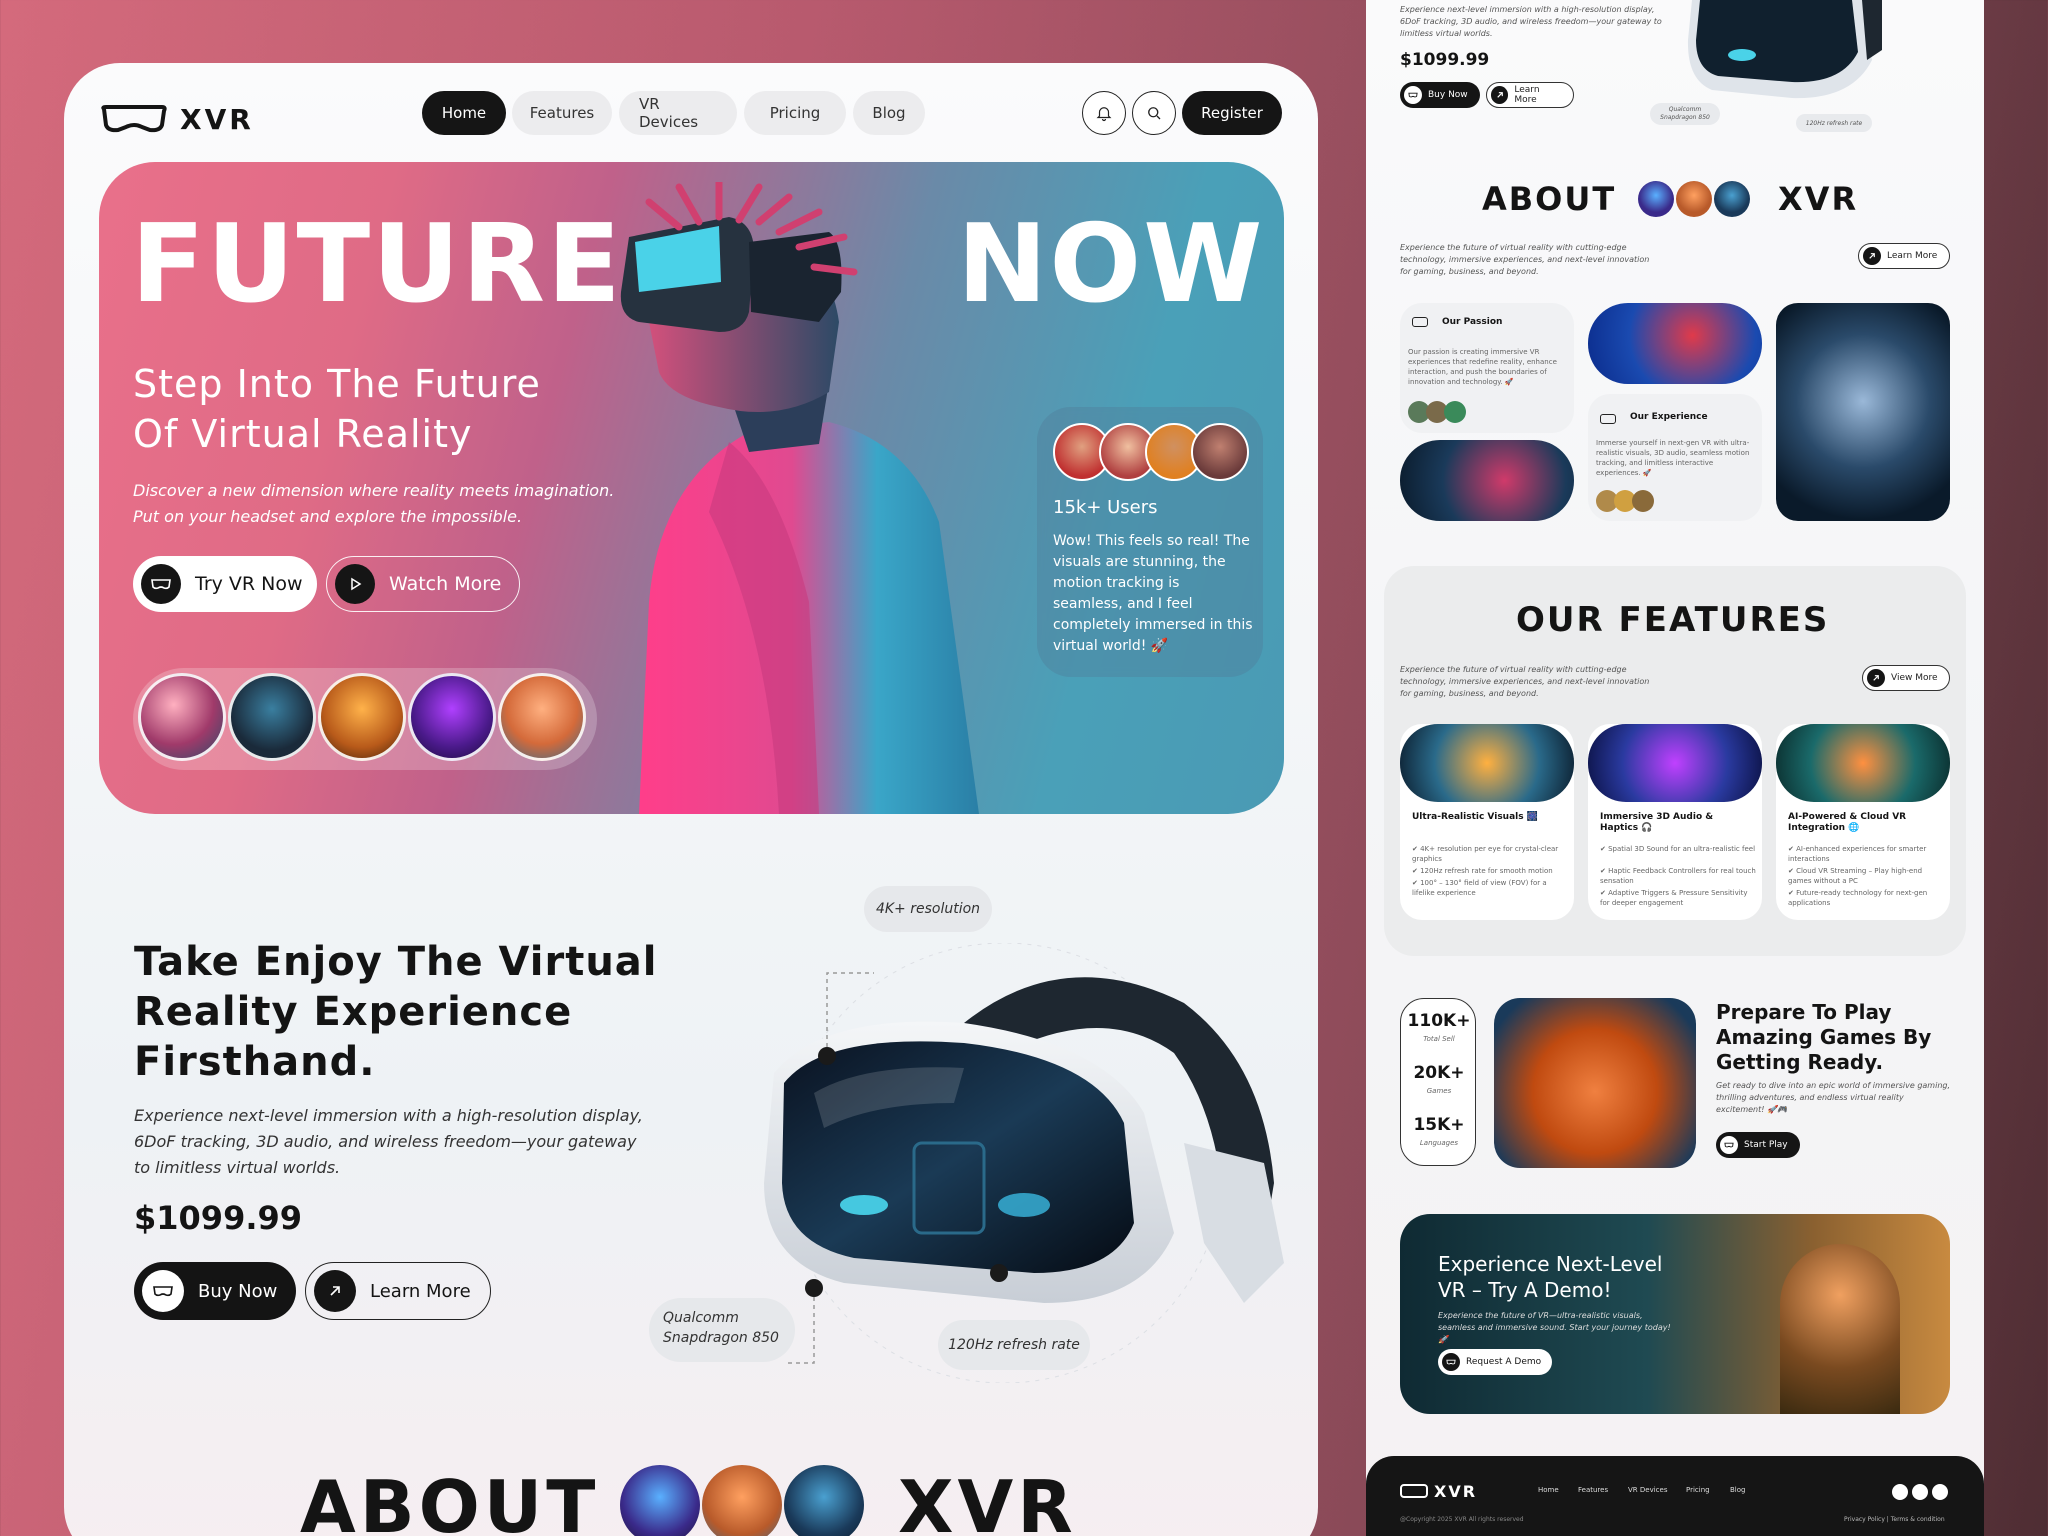 The height and width of the screenshot is (1536, 2048). I want to click on footer-brand: XVR, so click(1455, 1491).